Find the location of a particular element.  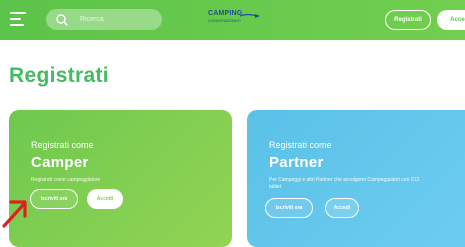

partner-signup-button: Iscriviti ora is located at coordinates (289, 208).